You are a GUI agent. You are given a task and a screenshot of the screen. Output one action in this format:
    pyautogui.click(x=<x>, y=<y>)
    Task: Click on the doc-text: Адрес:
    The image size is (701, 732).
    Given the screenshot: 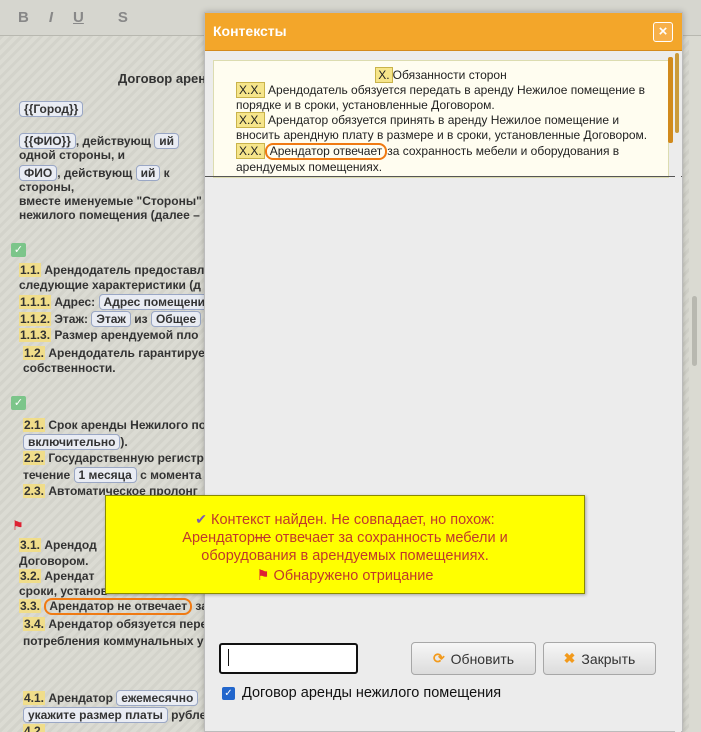 What is the action you would take?
    pyautogui.click(x=75, y=302)
    